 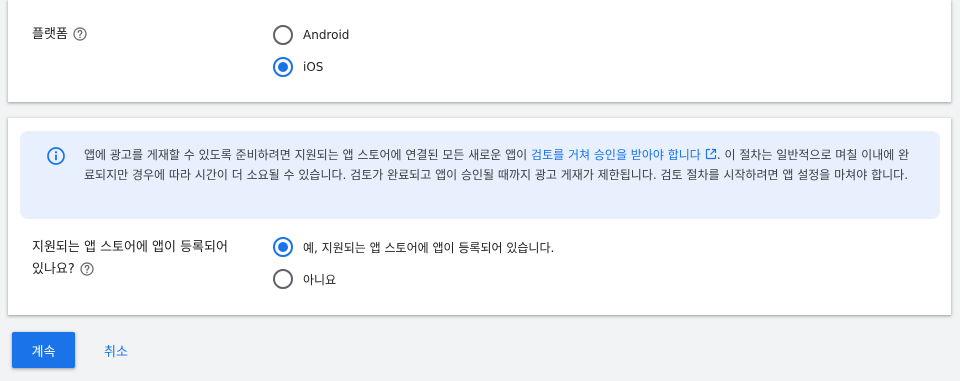 I want to click on store-option-yes: 예, 지원되는 앱 스토어에 앱이 등록되어 있습니다., so click(x=413, y=247).